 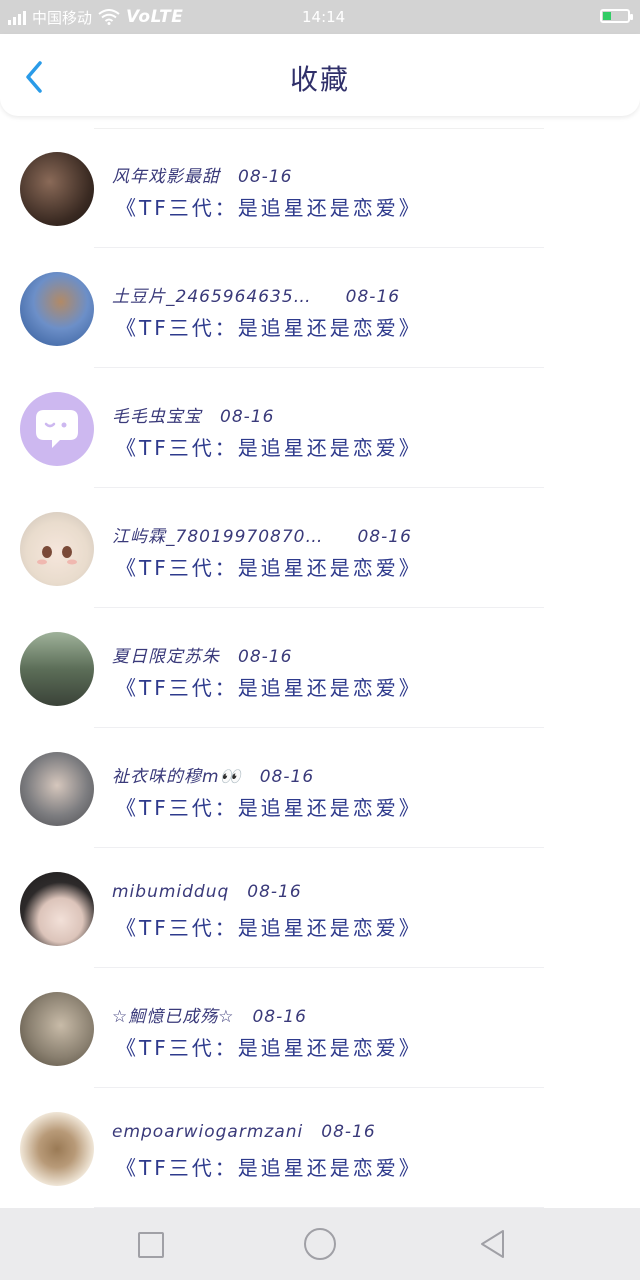 I want to click on circle-icon, so click(x=320, y=1244).